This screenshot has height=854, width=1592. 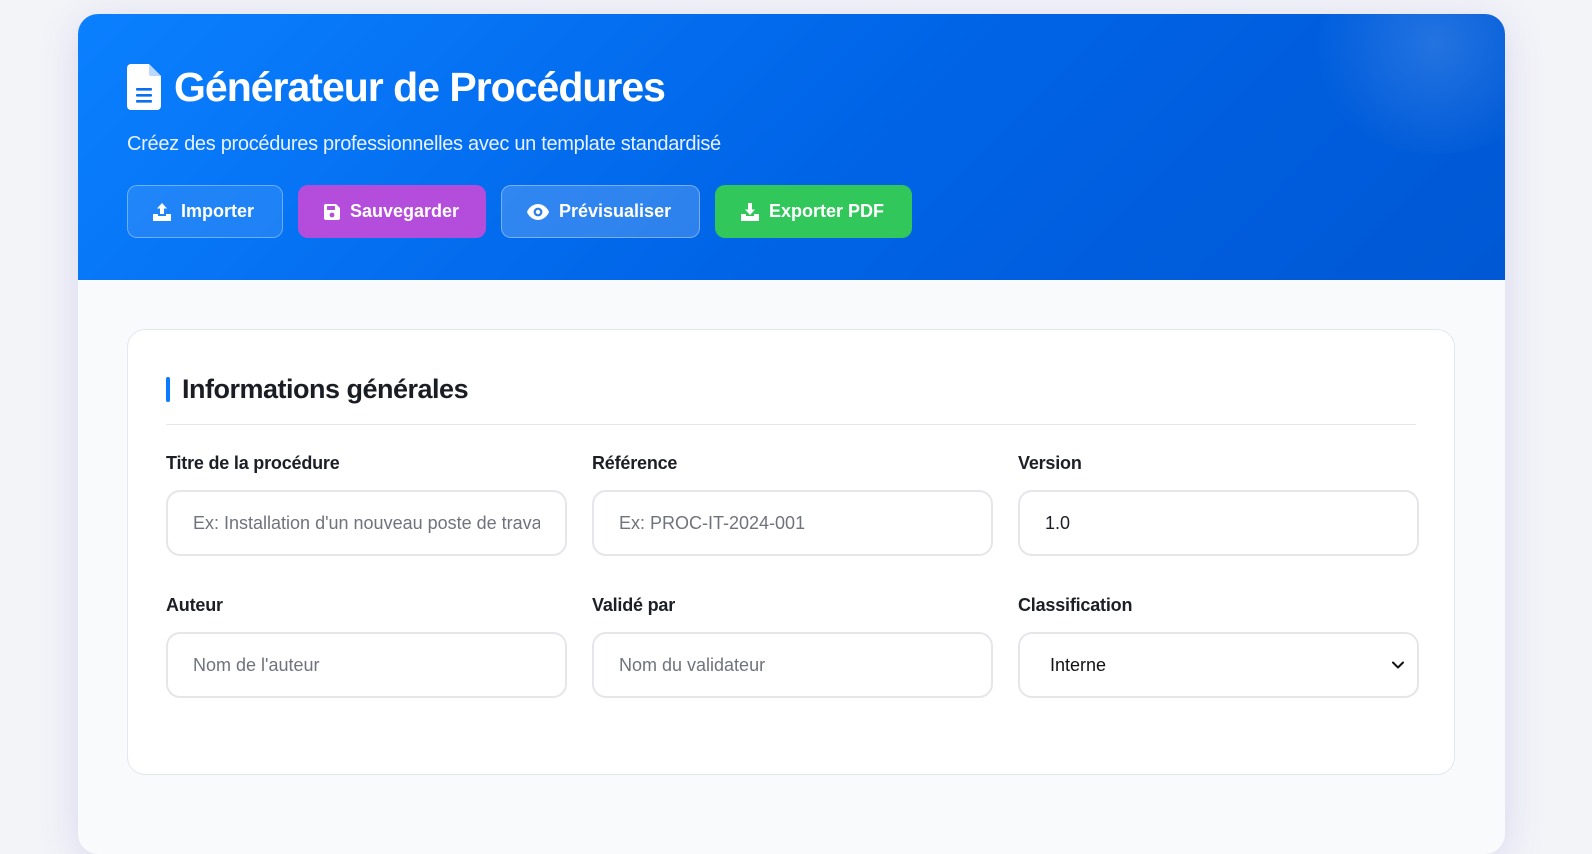 I want to click on field-version: Version, so click(x=1218, y=504).